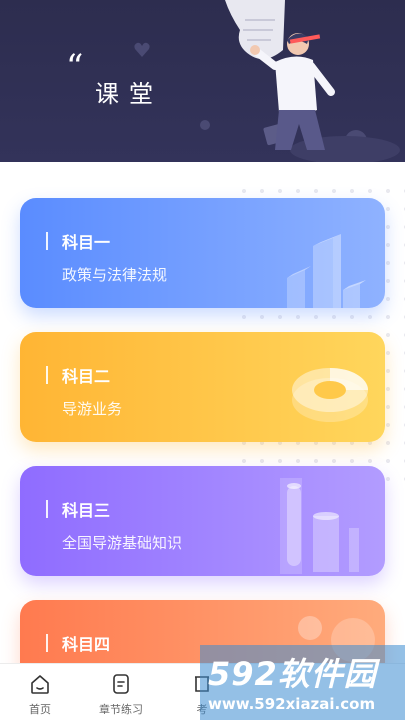 This screenshot has height=720, width=405. Describe the element at coordinates (312, 81) in the screenshot. I see `header-illustration` at that location.